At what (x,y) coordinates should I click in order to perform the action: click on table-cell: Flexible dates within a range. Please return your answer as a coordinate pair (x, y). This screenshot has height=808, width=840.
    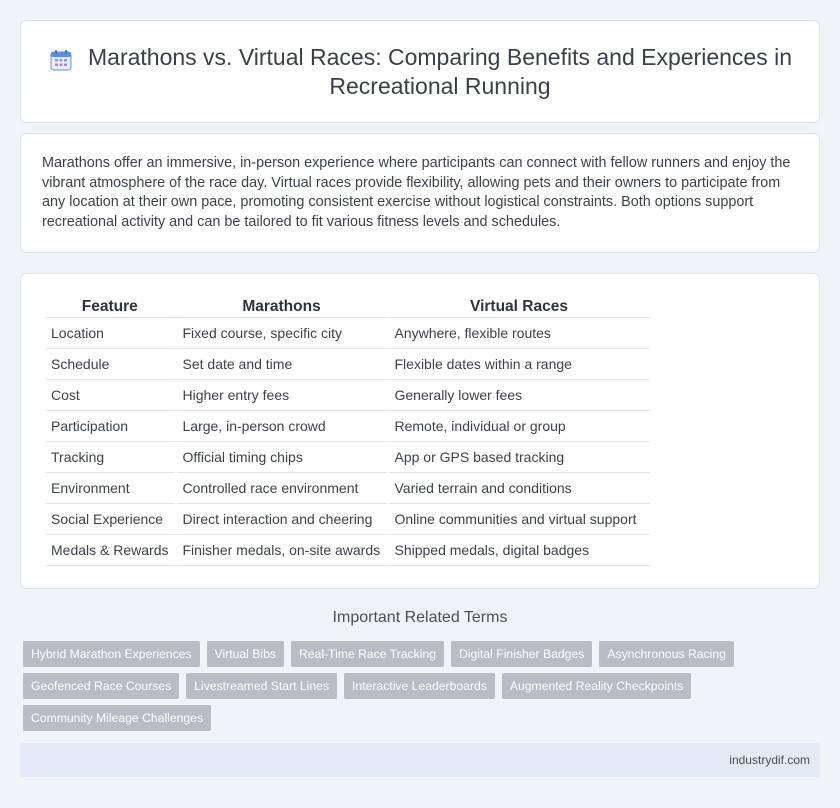
    Looking at the image, I should click on (519, 364).